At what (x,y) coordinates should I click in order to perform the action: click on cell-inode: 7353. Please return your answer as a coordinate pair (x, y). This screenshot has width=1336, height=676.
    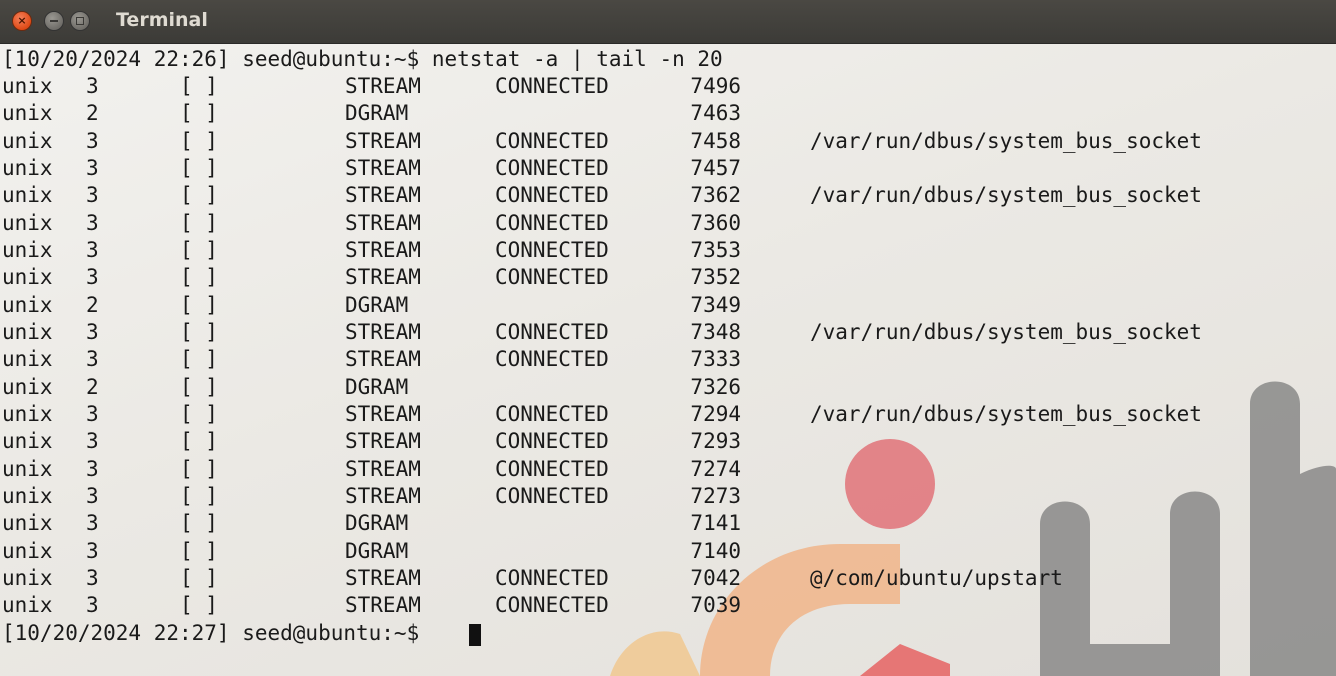
    Looking at the image, I should click on (715, 250).